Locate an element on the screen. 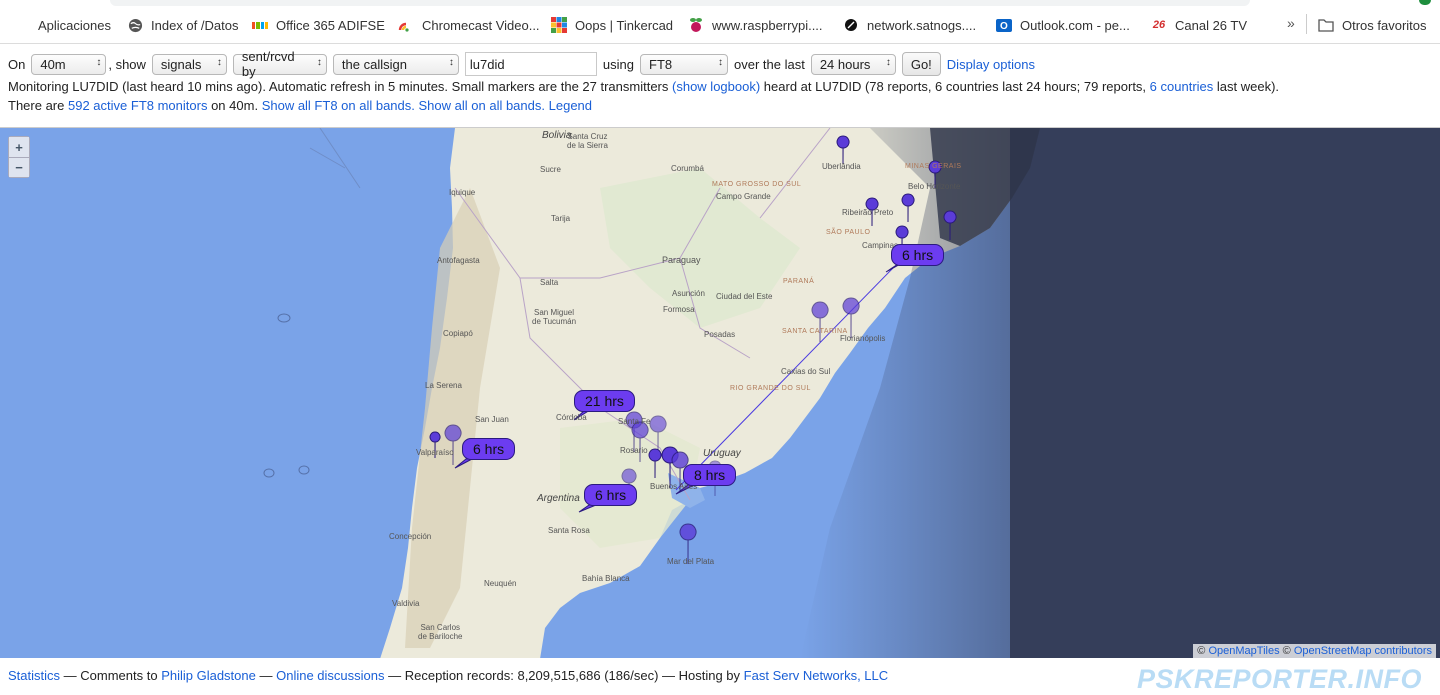 This screenshot has width=1440, height=695. label-argentina: Argentina is located at coordinates (558, 498).